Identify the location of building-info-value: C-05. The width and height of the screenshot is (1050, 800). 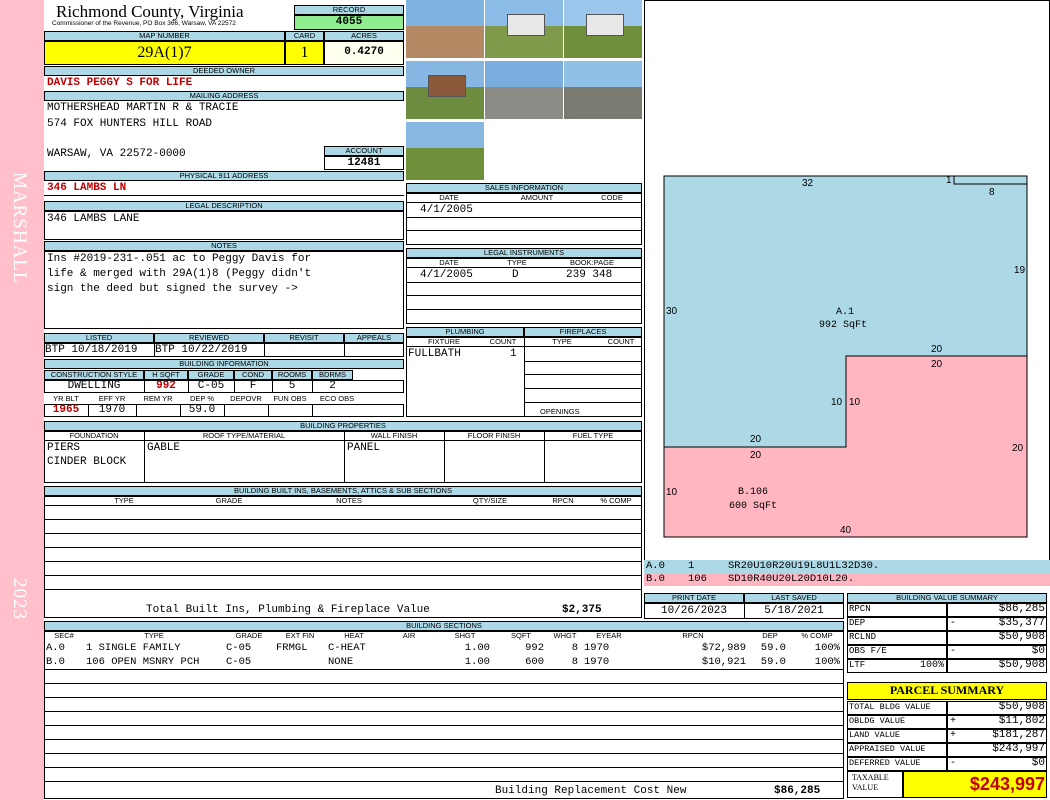
(211, 386).